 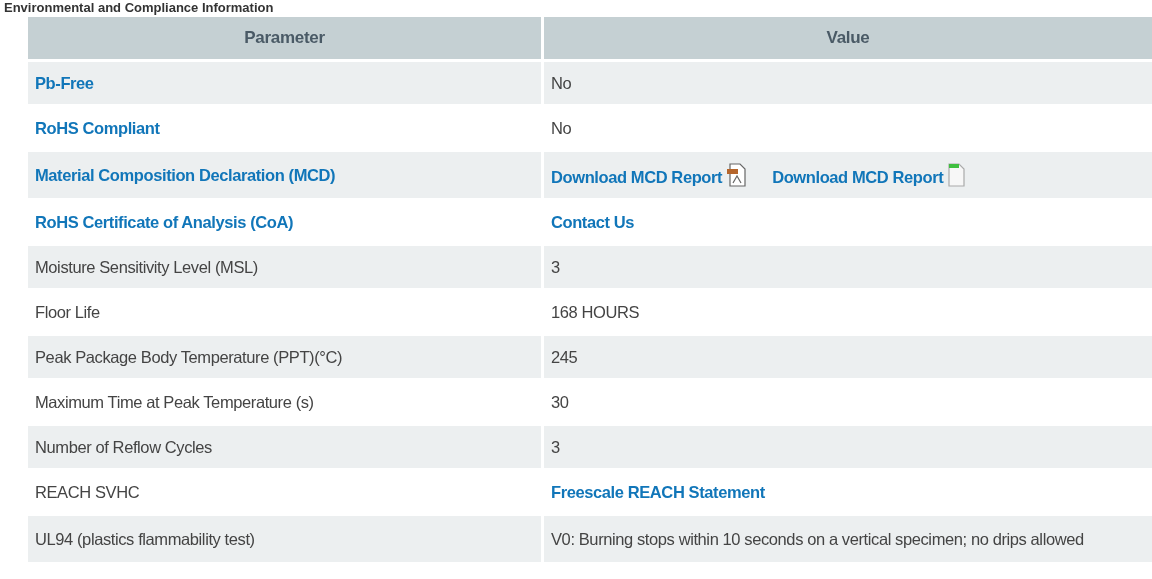 What do you see at coordinates (164, 222) in the screenshot?
I see `parameter-link: RoHS Certificate of Analysis (CoA)` at bounding box center [164, 222].